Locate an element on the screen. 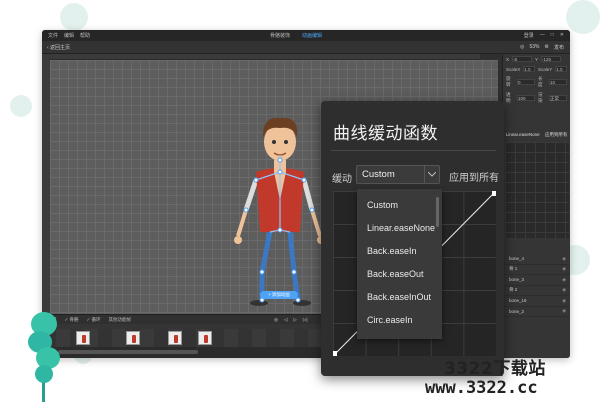 The height and width of the screenshot is (407, 600). easing-option: Circ.easeIn is located at coordinates (399, 319).